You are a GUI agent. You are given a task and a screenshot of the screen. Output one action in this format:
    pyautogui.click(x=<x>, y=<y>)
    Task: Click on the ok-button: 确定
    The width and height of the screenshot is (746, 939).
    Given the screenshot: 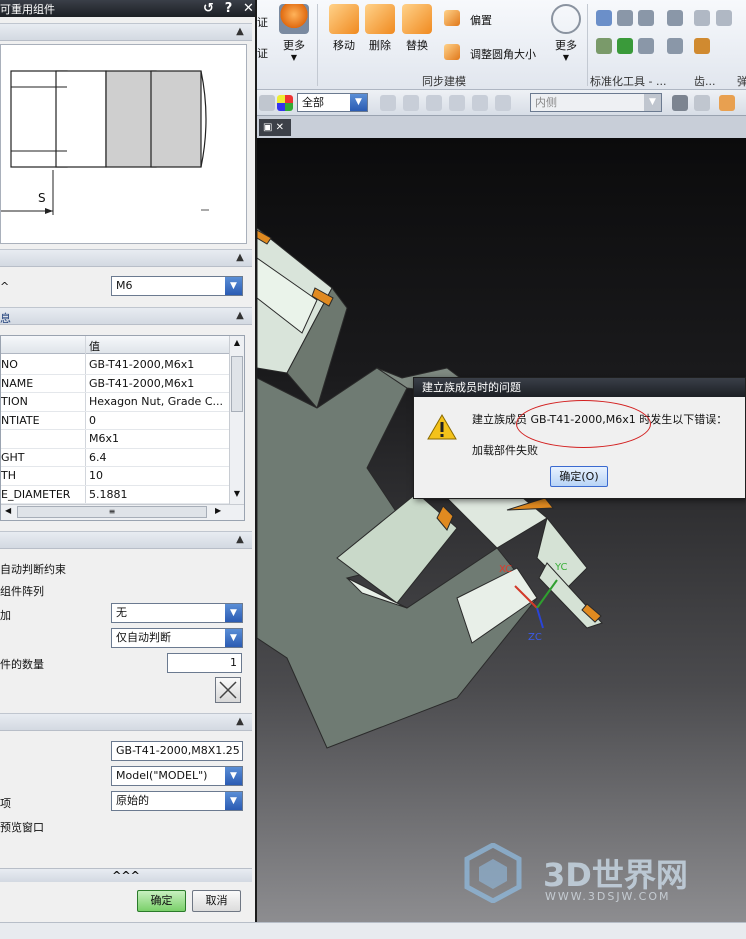 What is the action you would take?
    pyautogui.click(x=161, y=901)
    